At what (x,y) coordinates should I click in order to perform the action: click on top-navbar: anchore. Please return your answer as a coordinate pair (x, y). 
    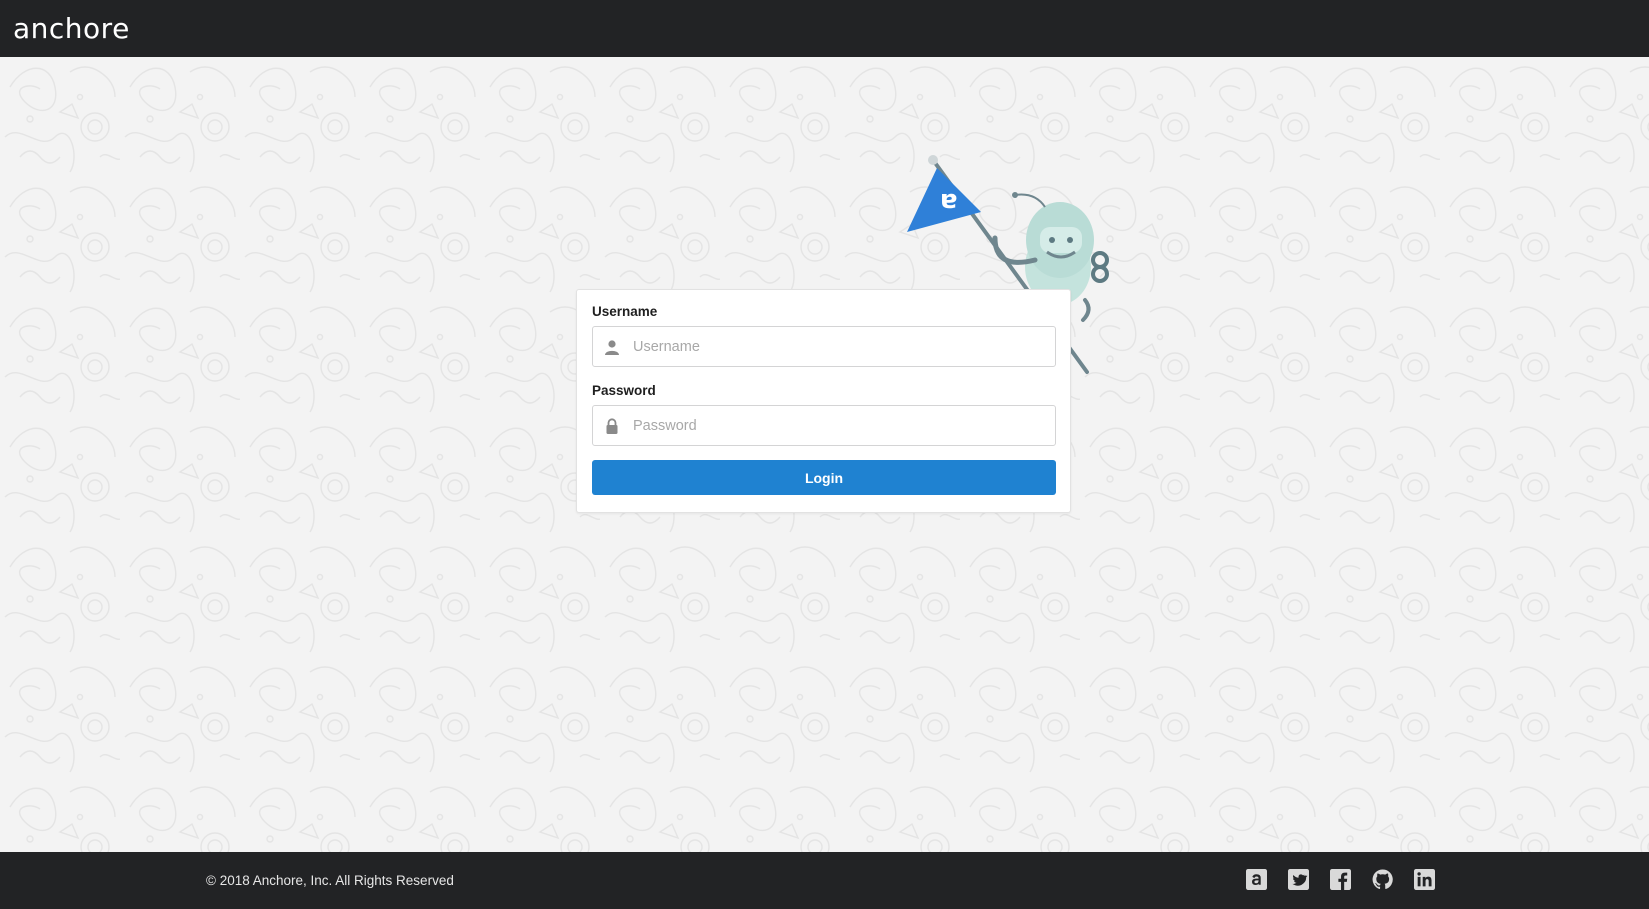
    Looking at the image, I should click on (824, 28).